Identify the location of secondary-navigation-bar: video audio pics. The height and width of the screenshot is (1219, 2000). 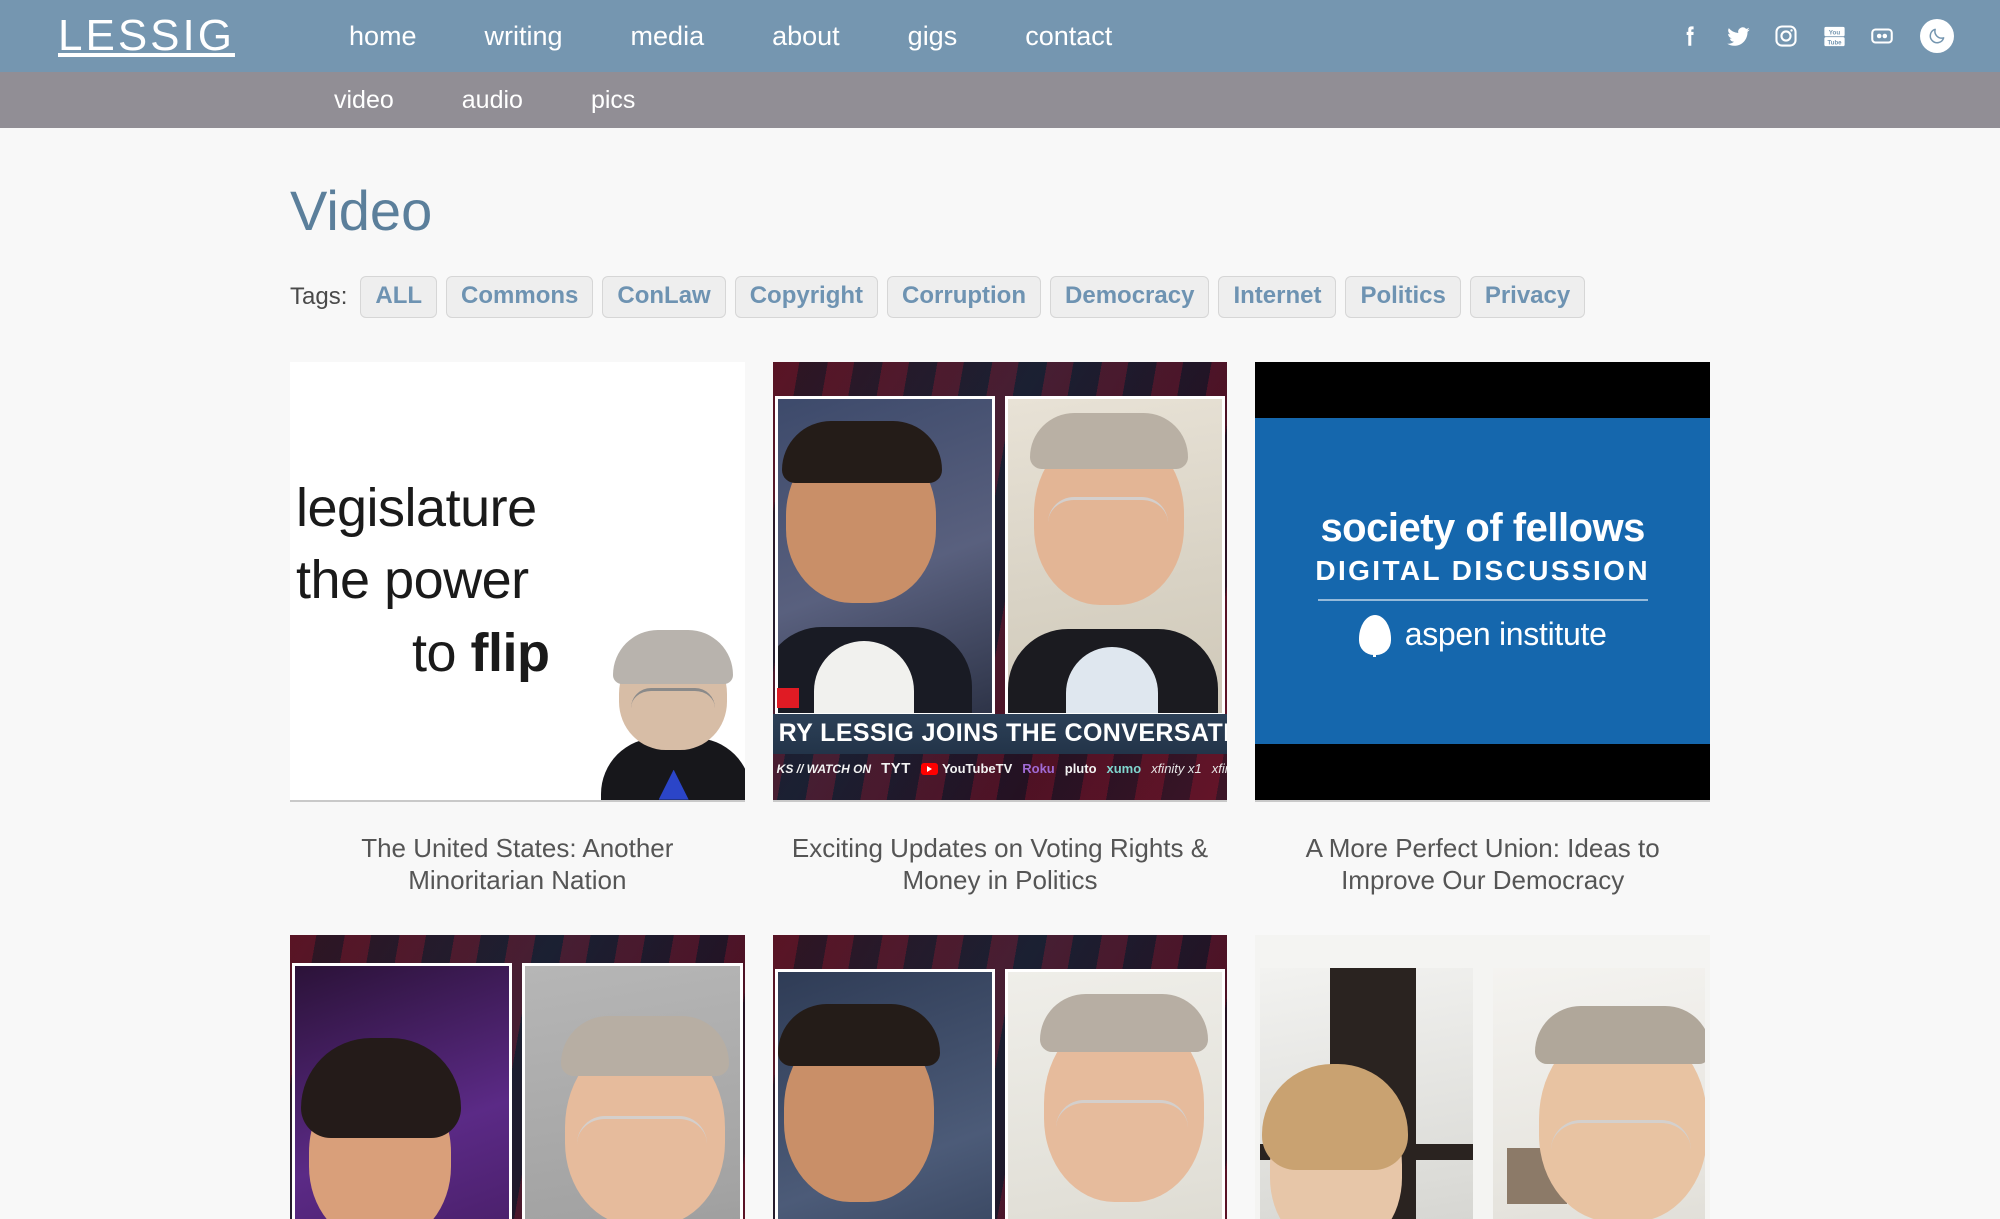
(1000, 100).